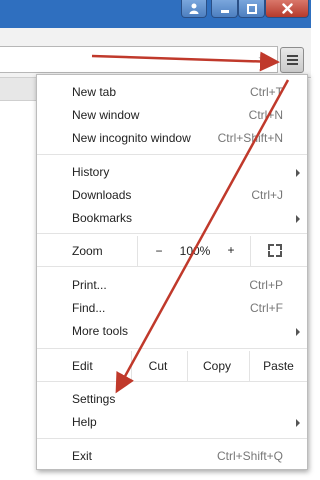 This screenshot has height=480, width=320. Describe the element at coordinates (185, 61) in the screenshot. I see `arrow-to-menu-button` at that location.